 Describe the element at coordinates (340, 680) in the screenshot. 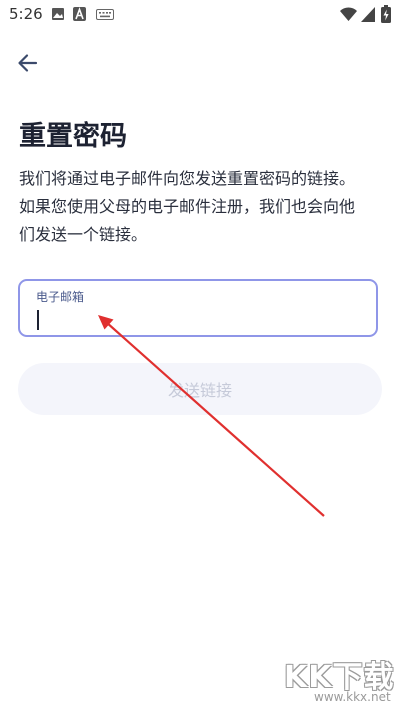

I see `watermark: KK下载 www.kkx.net` at that location.